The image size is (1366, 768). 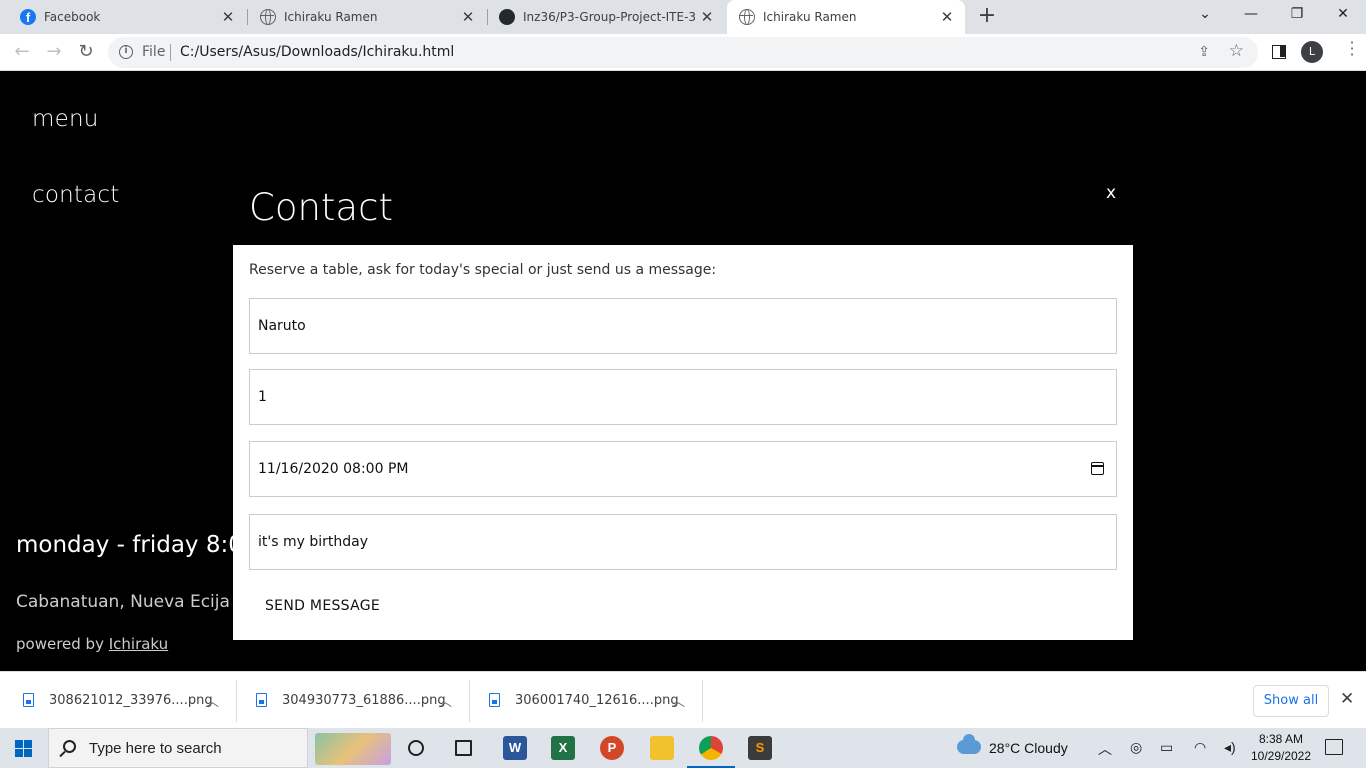 I want to click on scheme-label: File, so click(x=154, y=52).